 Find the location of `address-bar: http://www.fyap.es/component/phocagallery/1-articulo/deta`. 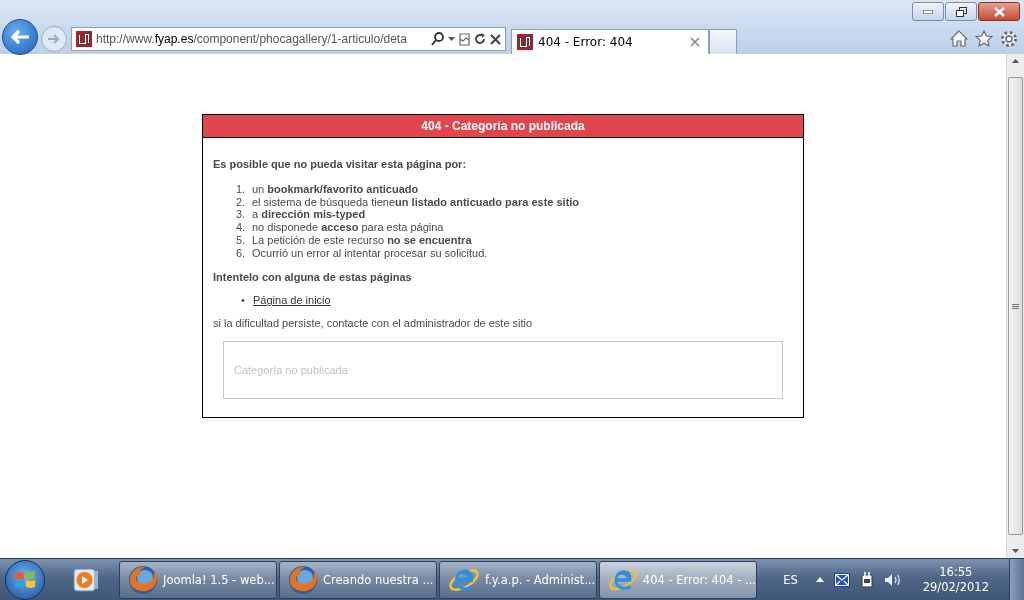

address-bar: http://www.fyap.es/component/phocagallery/1-articulo/deta is located at coordinates (288, 39).